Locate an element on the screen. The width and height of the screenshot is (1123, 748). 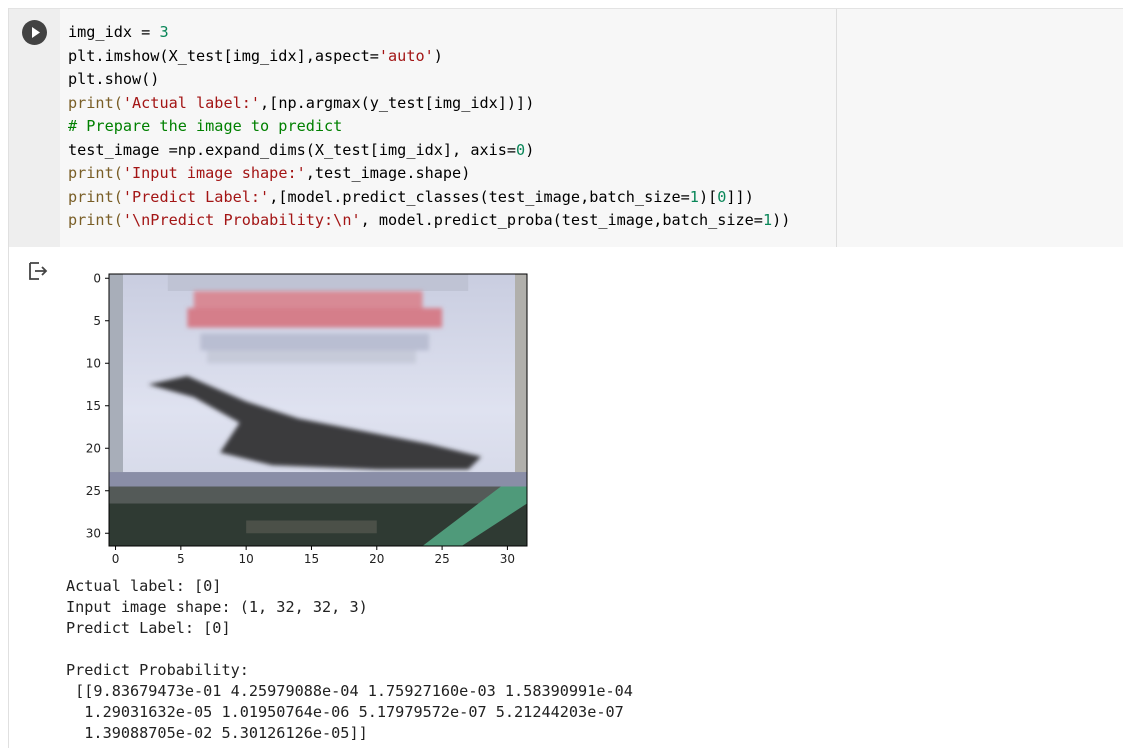
x-tick-label: 10 is located at coordinates (246, 559).